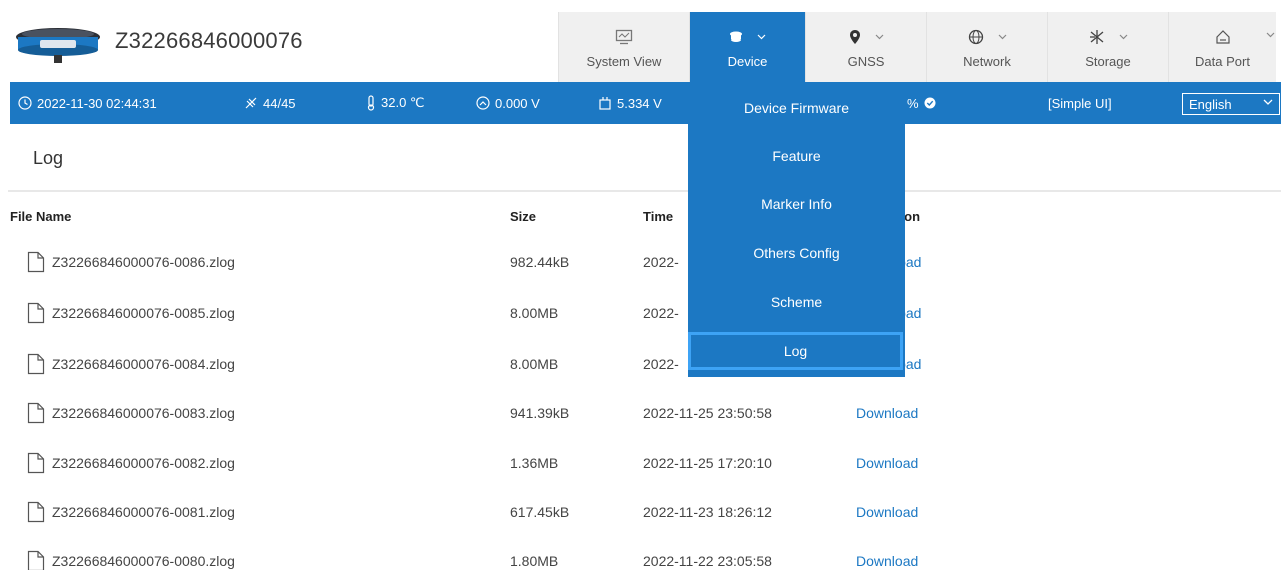 The height and width of the screenshot is (570, 1281). Describe the element at coordinates (279, 103) in the screenshot. I see `satellites-value: 44/45` at that location.